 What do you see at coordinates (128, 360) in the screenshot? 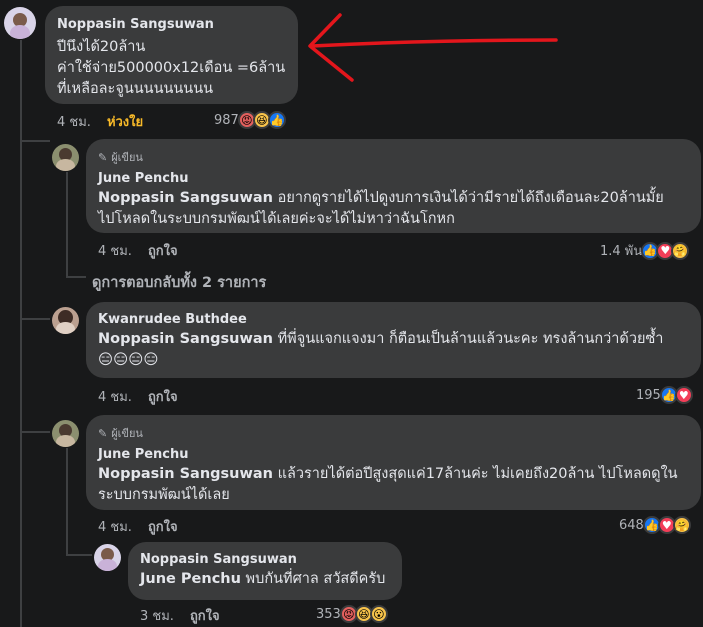
I see `emoji-line: 😑😑😑😑` at bounding box center [128, 360].